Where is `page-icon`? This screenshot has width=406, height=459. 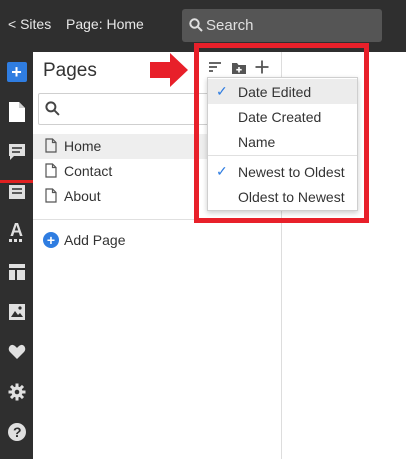 page-icon is located at coordinates (16, 112).